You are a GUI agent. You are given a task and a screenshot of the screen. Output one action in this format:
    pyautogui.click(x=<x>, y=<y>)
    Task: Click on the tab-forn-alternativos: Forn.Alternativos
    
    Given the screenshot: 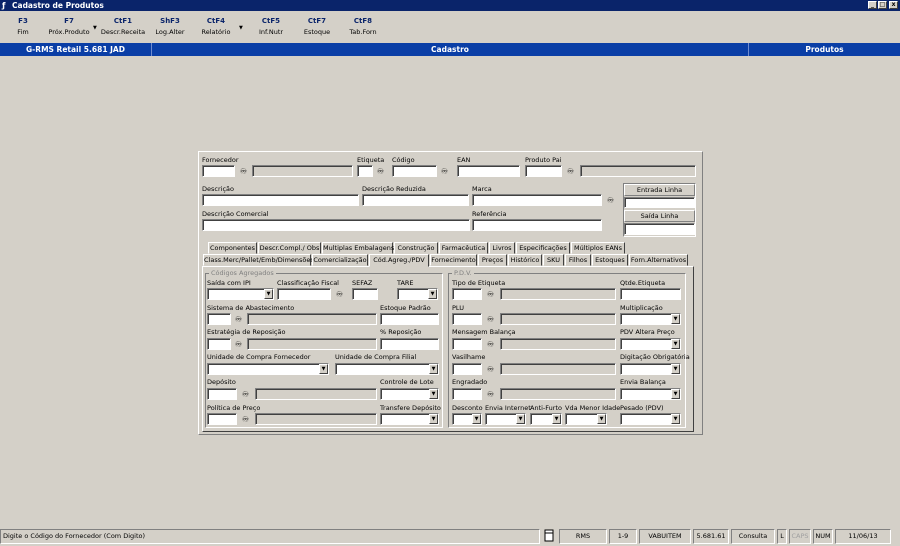 What is the action you would take?
    pyautogui.click(x=658, y=260)
    